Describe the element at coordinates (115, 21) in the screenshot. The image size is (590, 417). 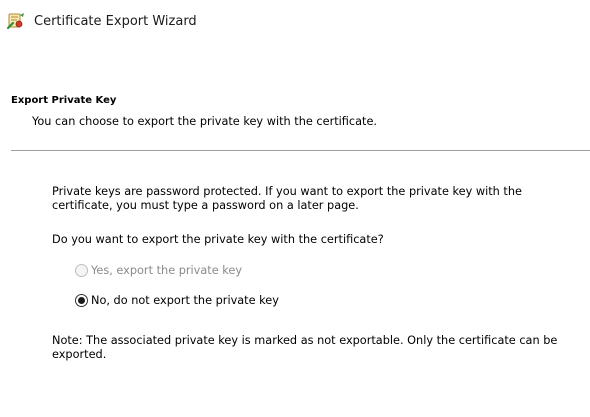
I see `wizard-title: Certificate Export Wizard` at that location.